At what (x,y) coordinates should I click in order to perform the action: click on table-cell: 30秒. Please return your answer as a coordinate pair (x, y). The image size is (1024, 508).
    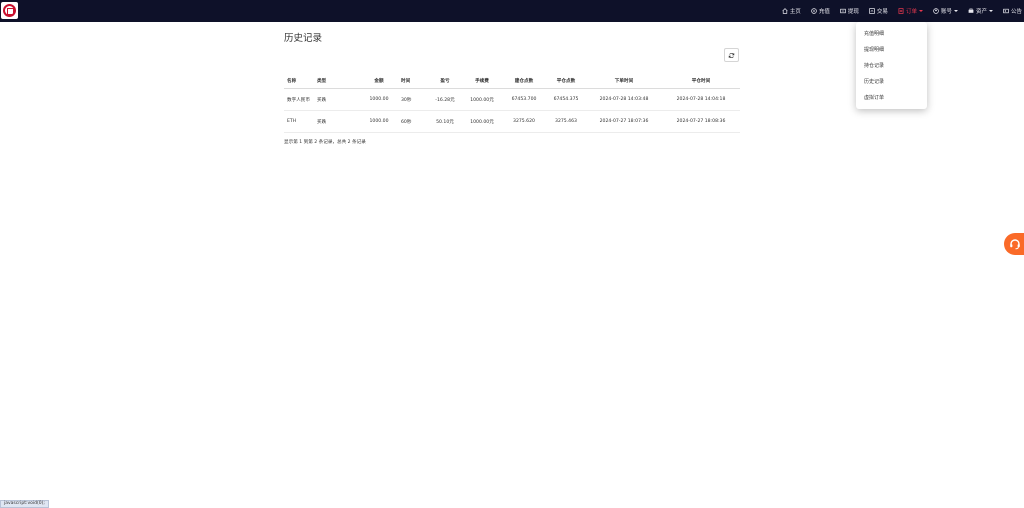
    Looking at the image, I should click on (413, 99).